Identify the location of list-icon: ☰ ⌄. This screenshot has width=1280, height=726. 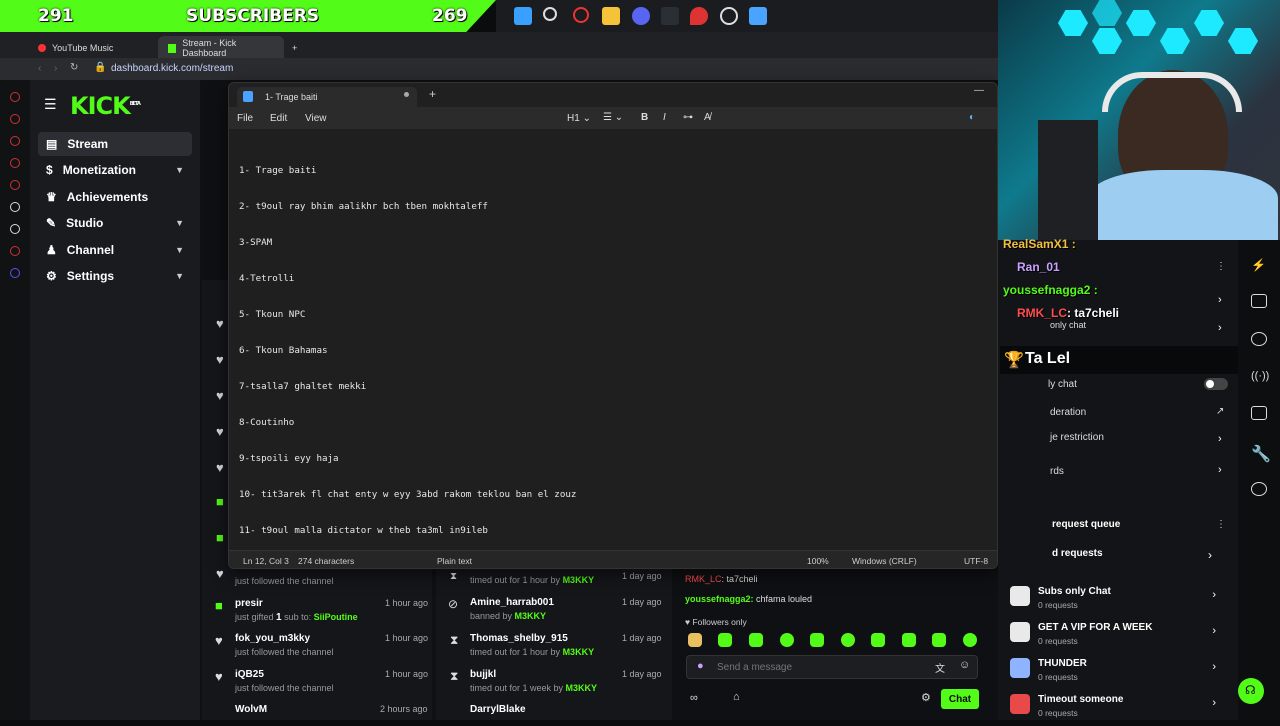
(613, 117).